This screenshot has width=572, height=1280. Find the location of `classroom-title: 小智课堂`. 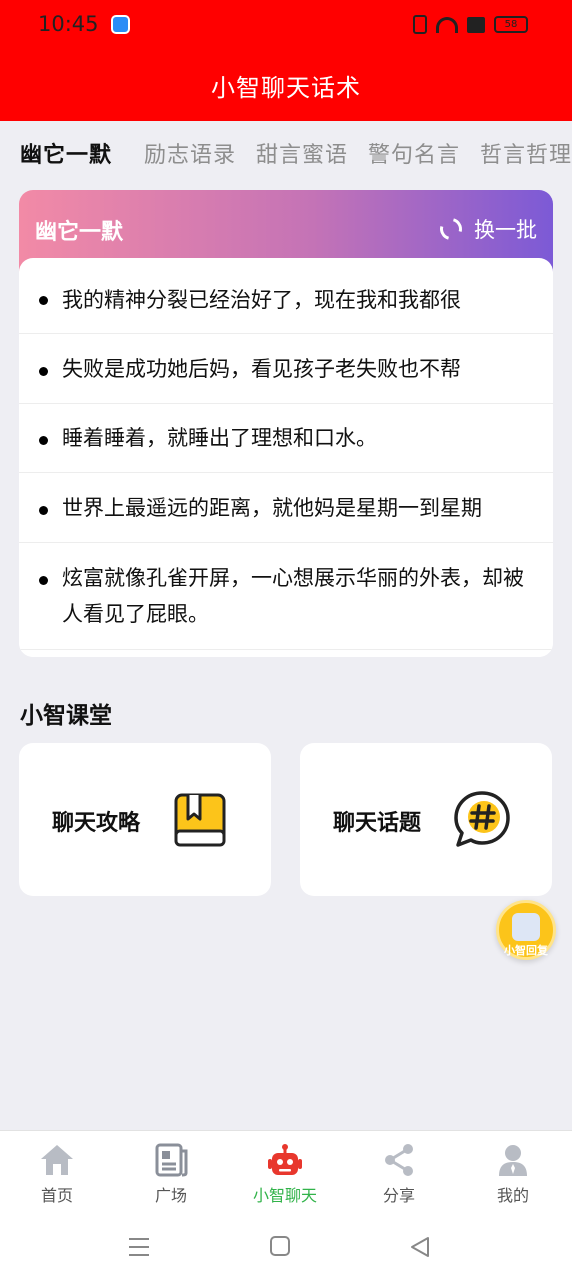

classroom-title: 小智课堂 is located at coordinates (66, 716).